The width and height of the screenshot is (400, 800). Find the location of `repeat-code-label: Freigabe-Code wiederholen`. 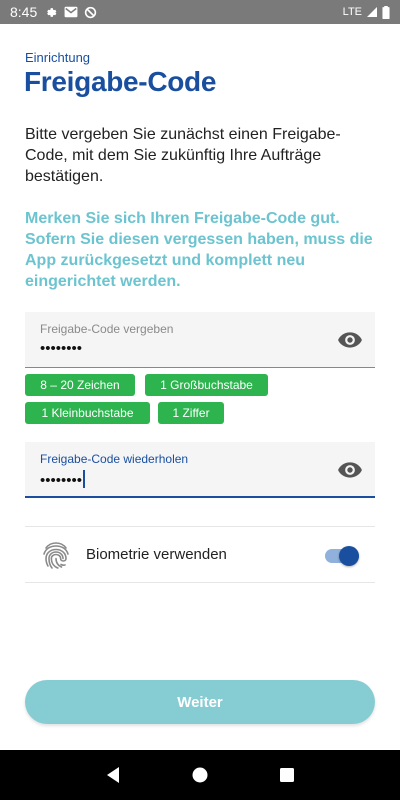

repeat-code-label: Freigabe-Code wiederholen is located at coordinates (114, 459).